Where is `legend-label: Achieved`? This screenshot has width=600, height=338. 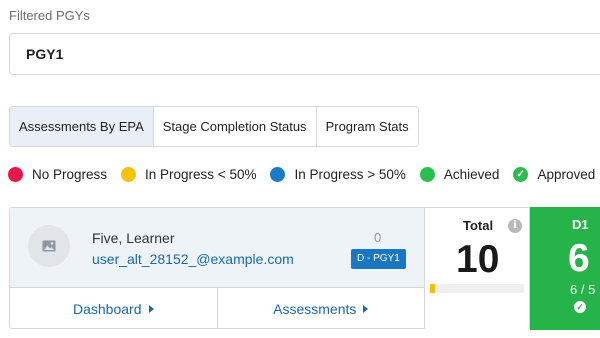 legend-label: Achieved is located at coordinates (471, 174).